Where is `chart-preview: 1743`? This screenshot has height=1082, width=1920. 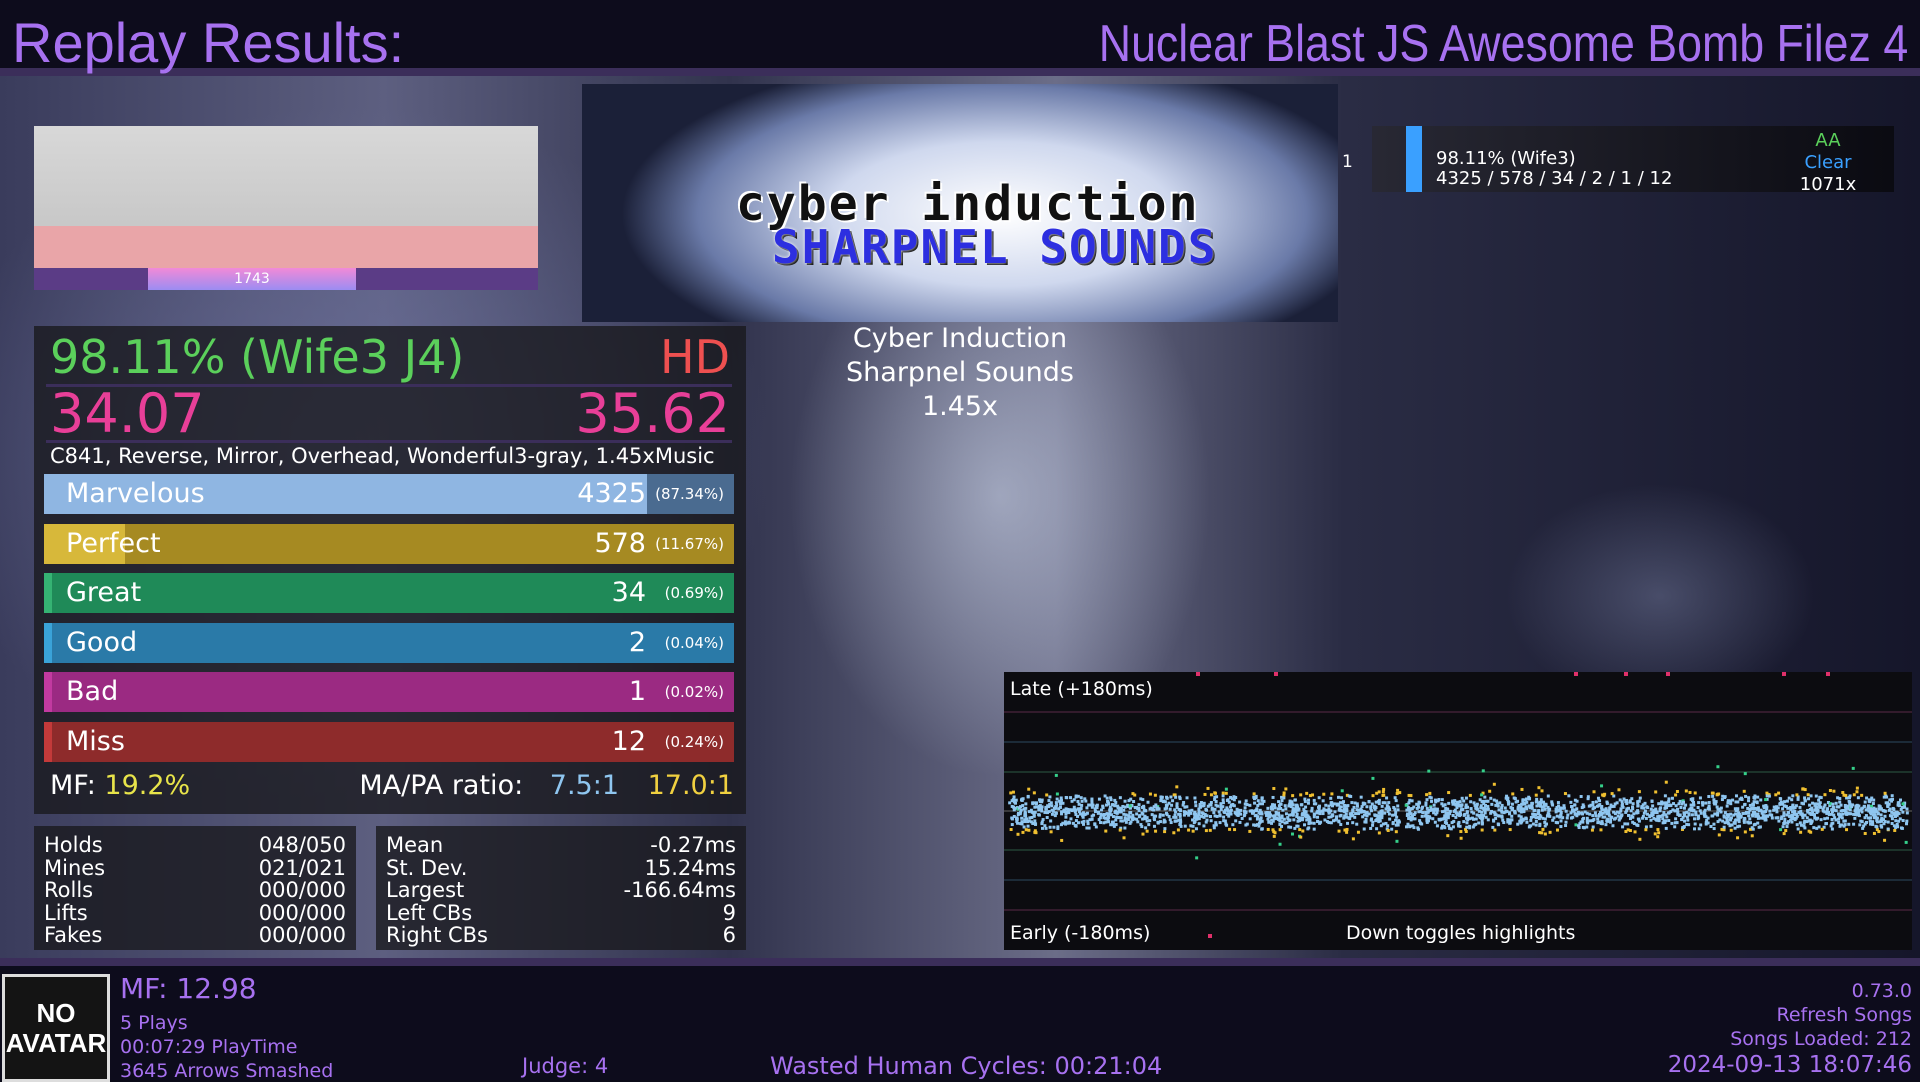
chart-preview: 1743 is located at coordinates (286, 208).